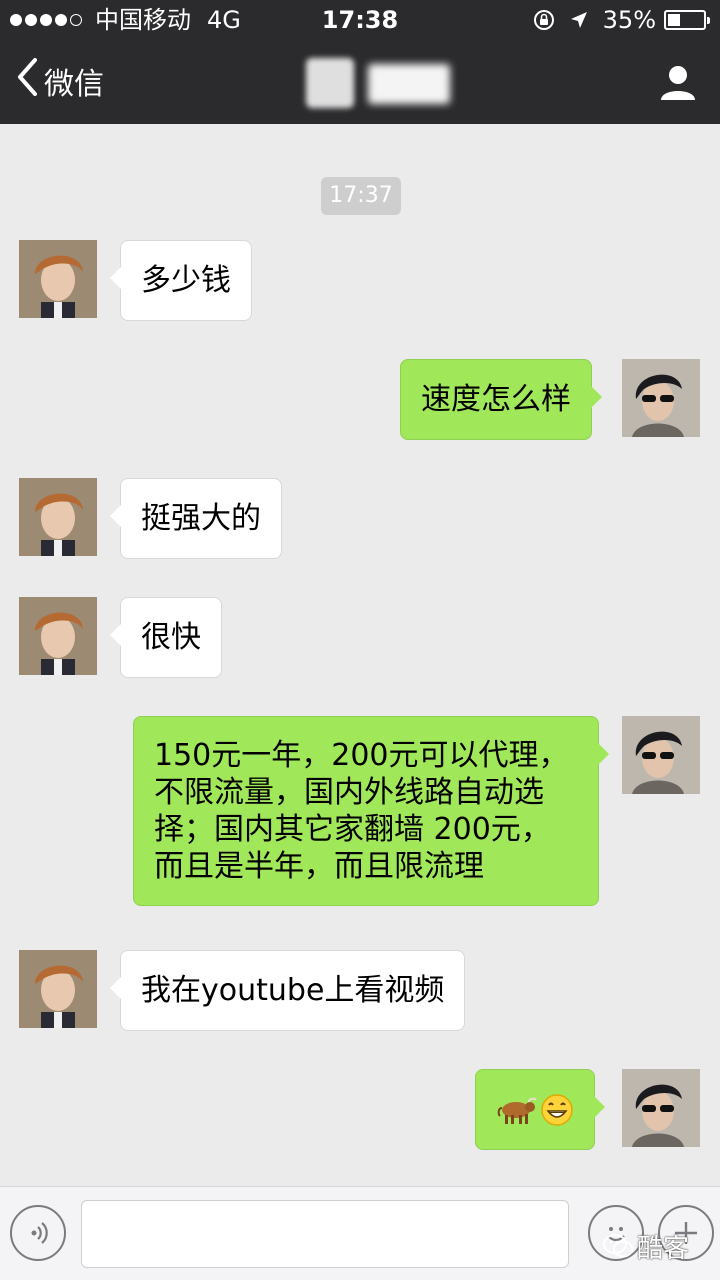 Image resolution: width=720 pixels, height=1280 pixels. I want to click on message-bubble-incoming: 很快, so click(166, 637).